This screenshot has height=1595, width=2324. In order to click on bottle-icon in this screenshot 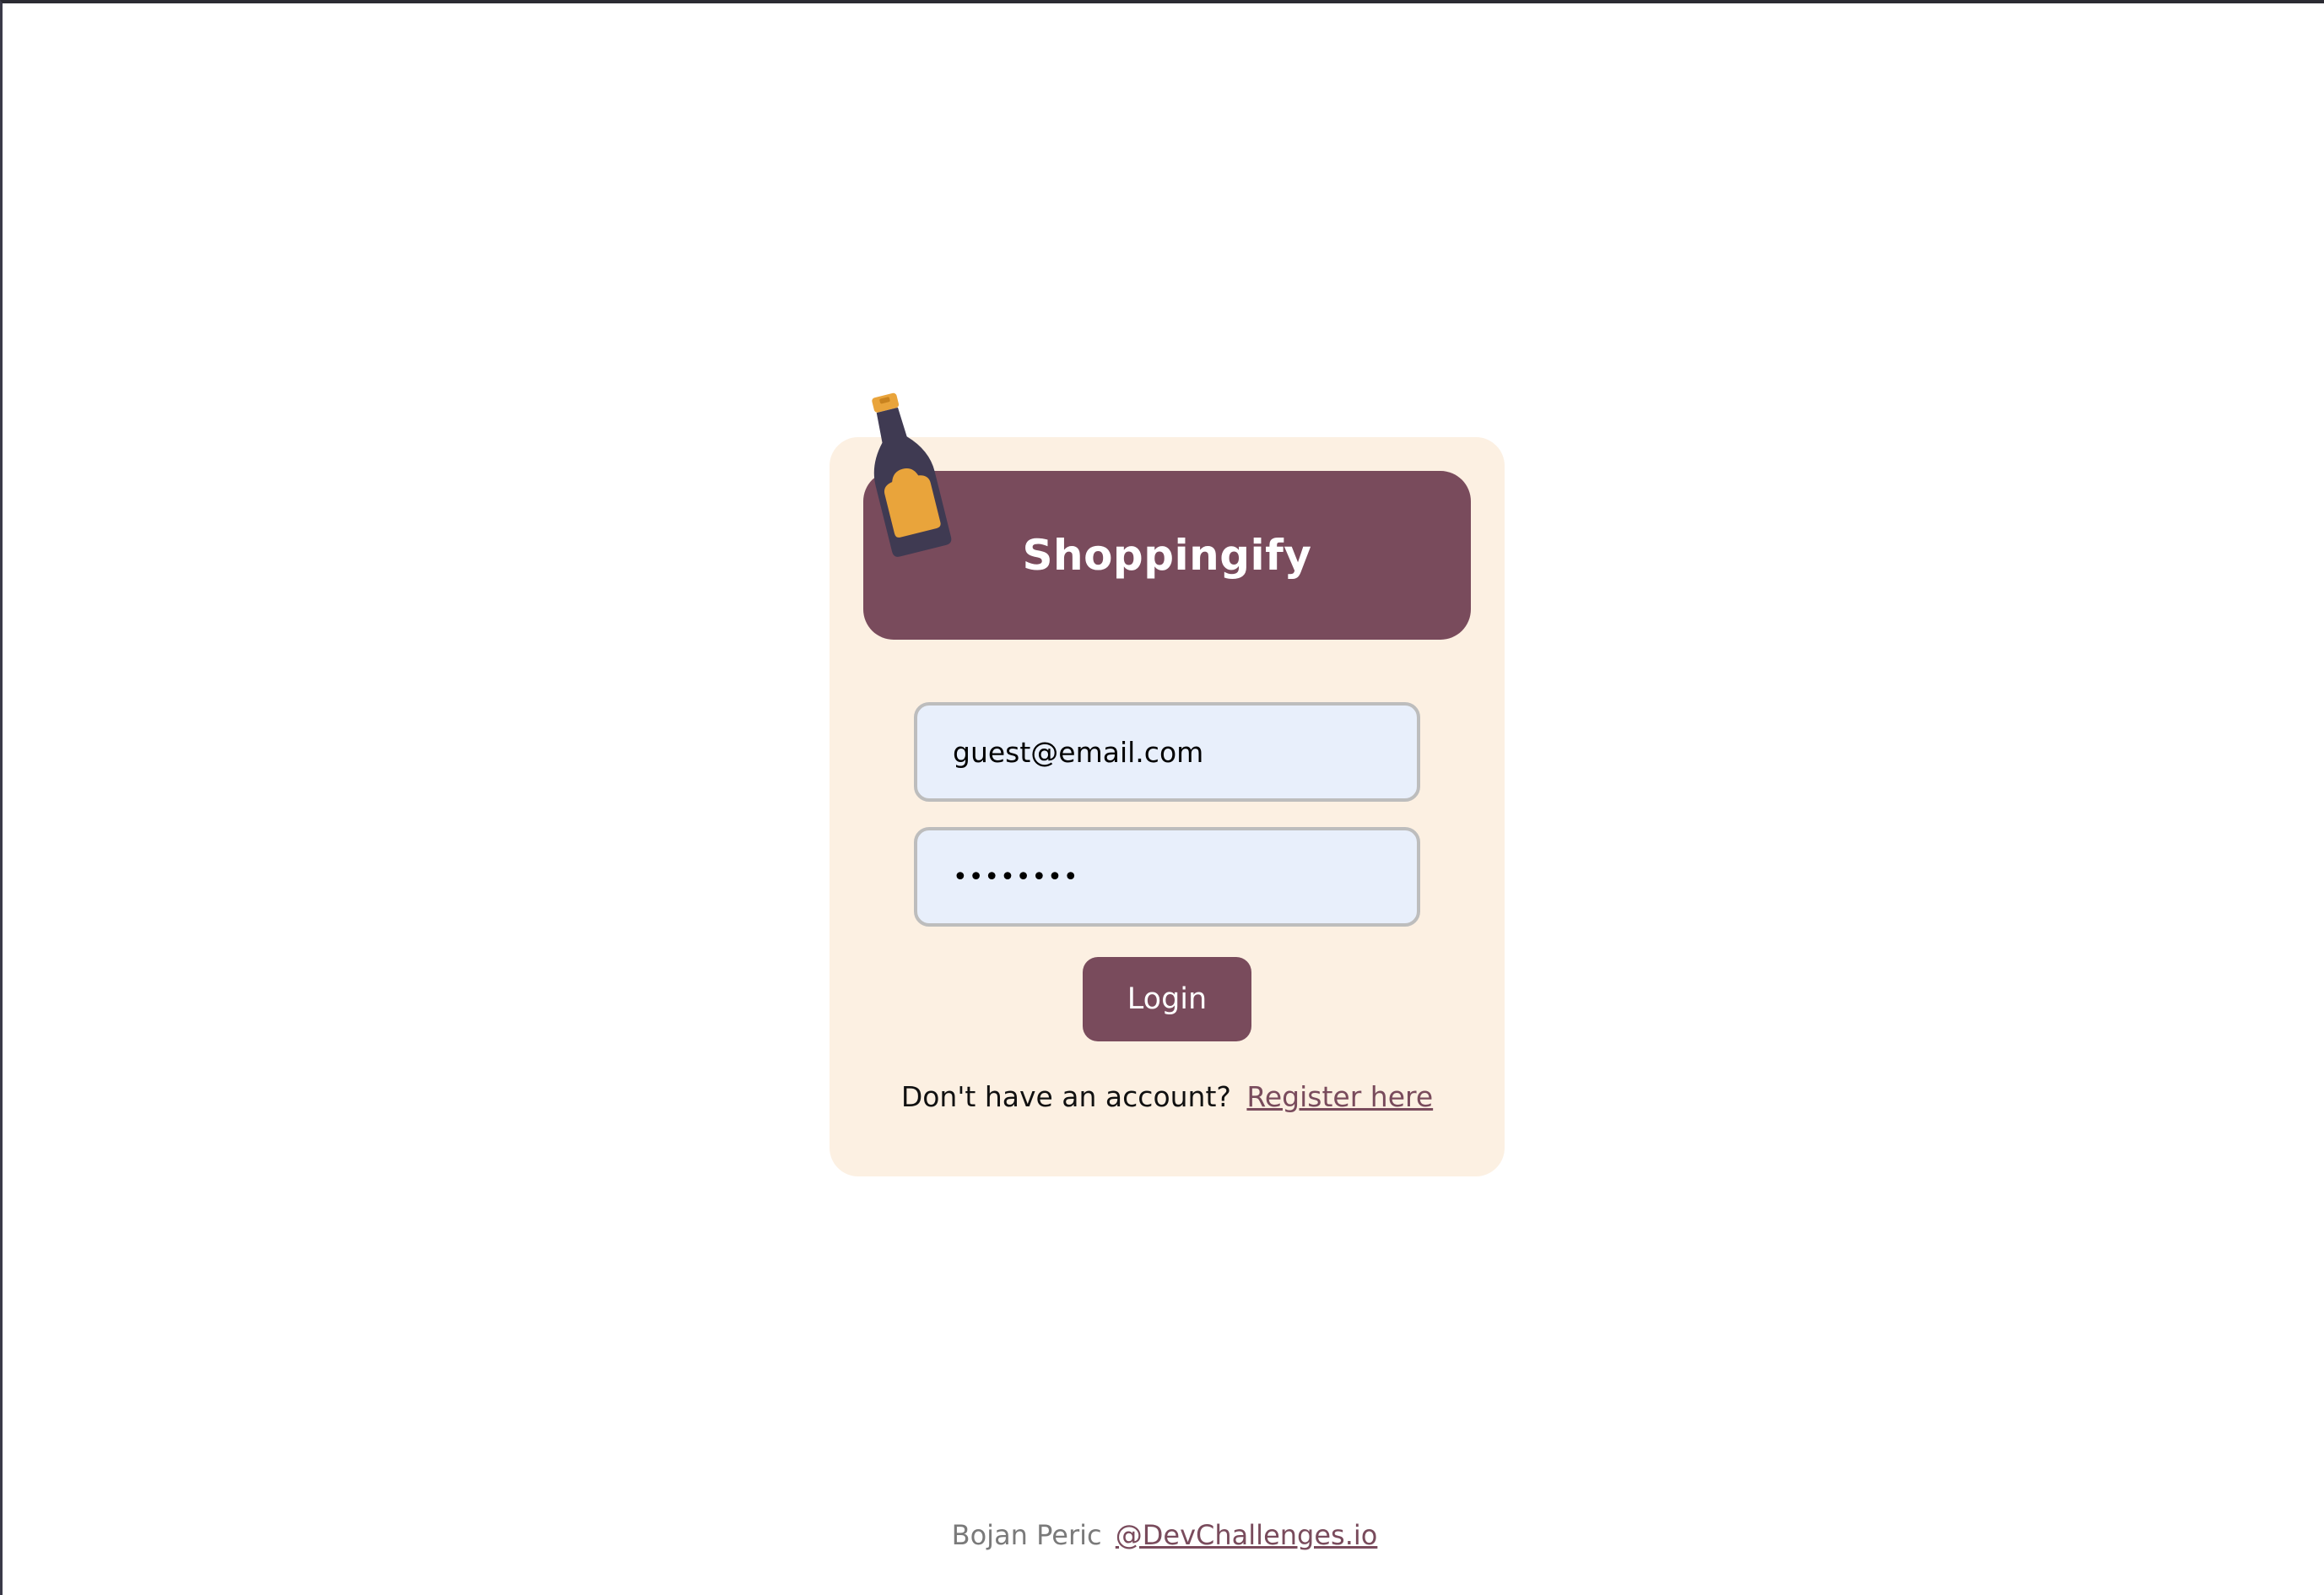, I will do `click(912, 474)`.